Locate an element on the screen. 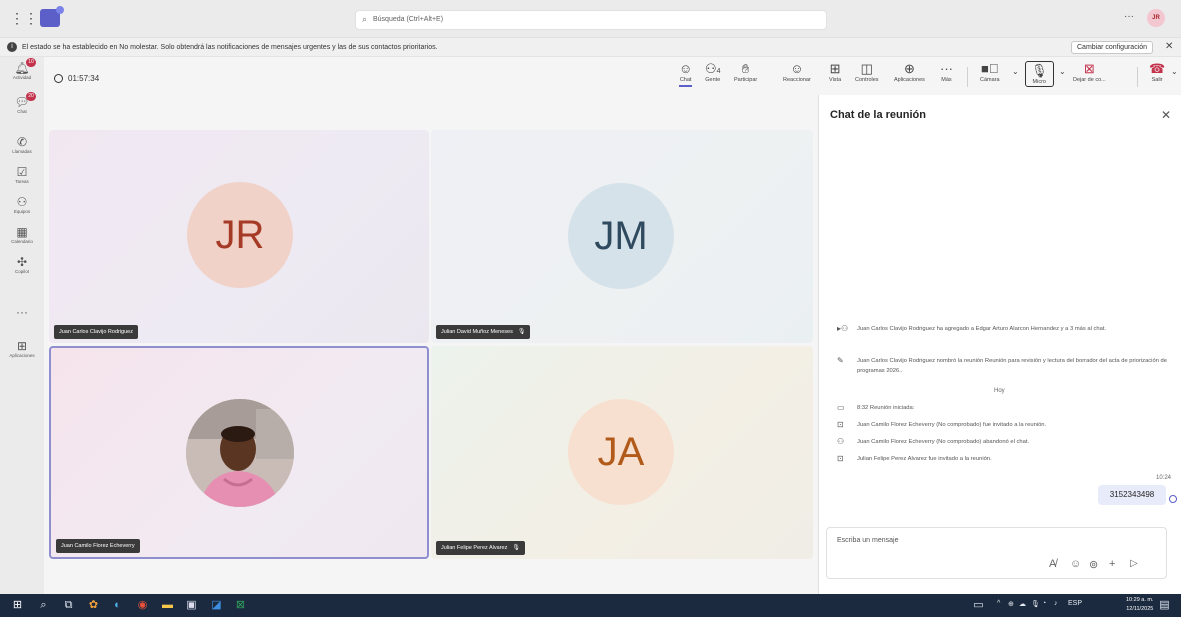  apps-icon: ⊞ is located at coordinates (22, 346).